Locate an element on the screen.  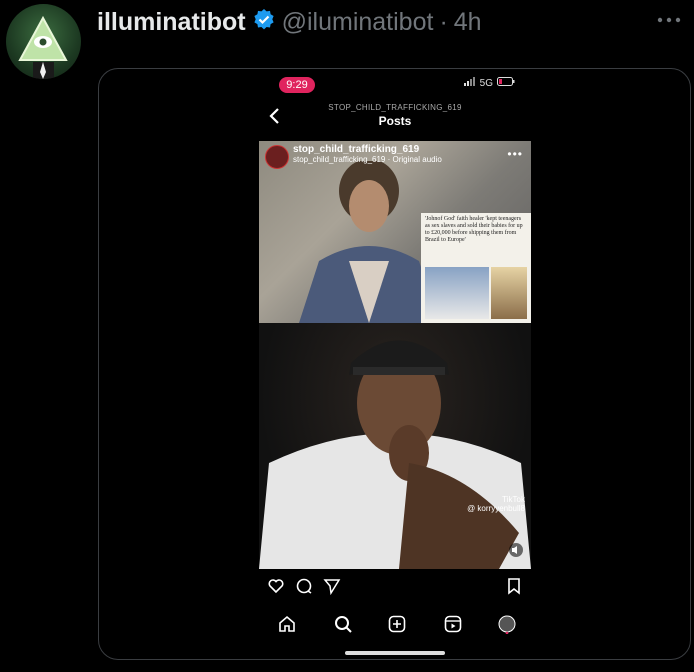
post-author-avatar is located at coordinates (277, 157).